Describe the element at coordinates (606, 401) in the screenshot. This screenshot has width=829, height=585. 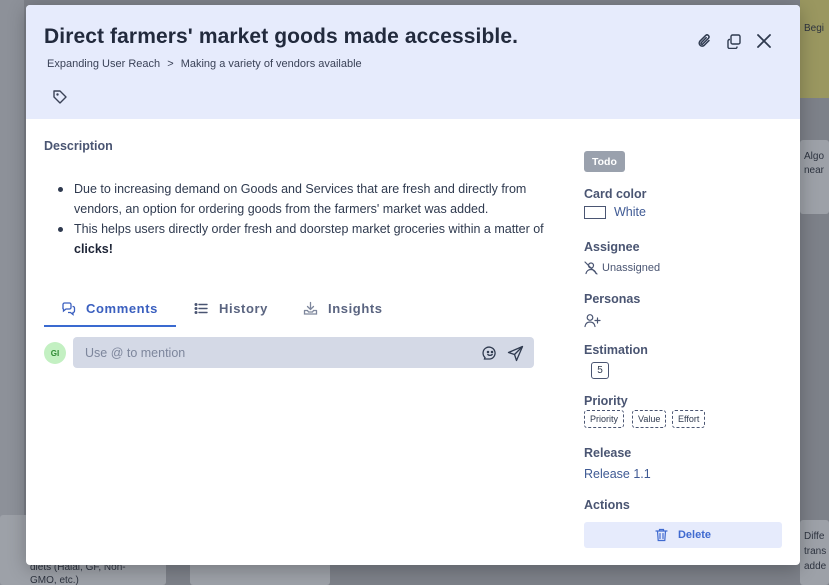
I see `priority-label: Priority` at that location.